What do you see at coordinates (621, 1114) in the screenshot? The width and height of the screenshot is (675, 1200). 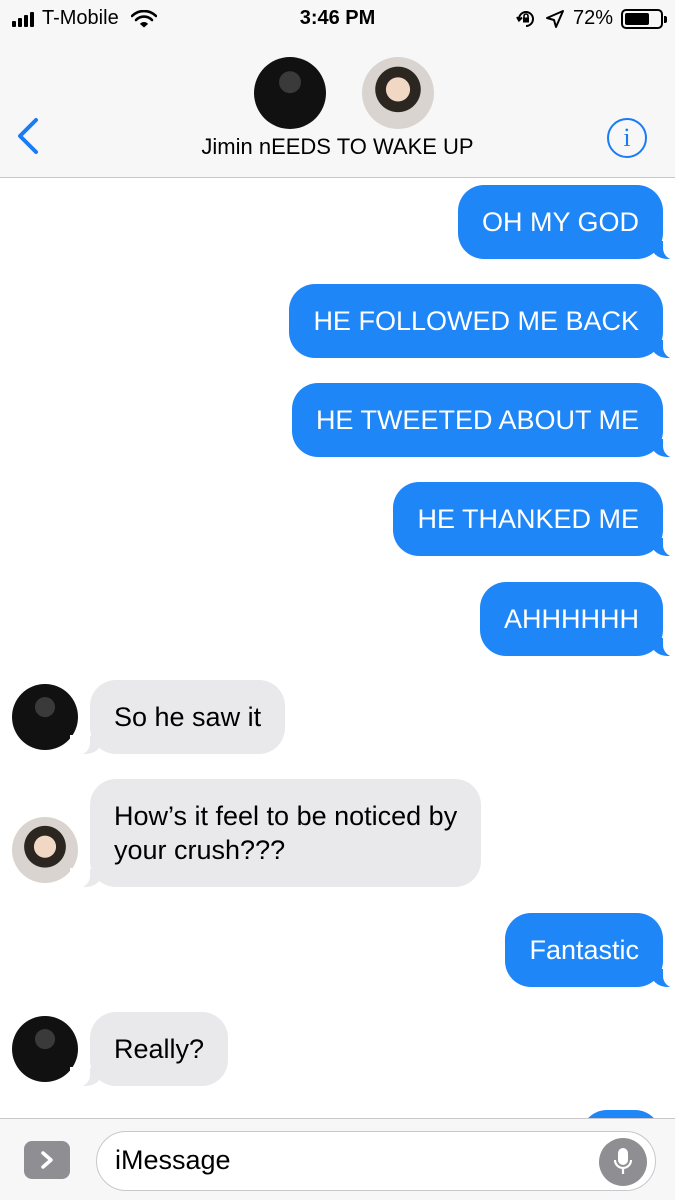 I see `partial-sent-message-bubble` at bounding box center [621, 1114].